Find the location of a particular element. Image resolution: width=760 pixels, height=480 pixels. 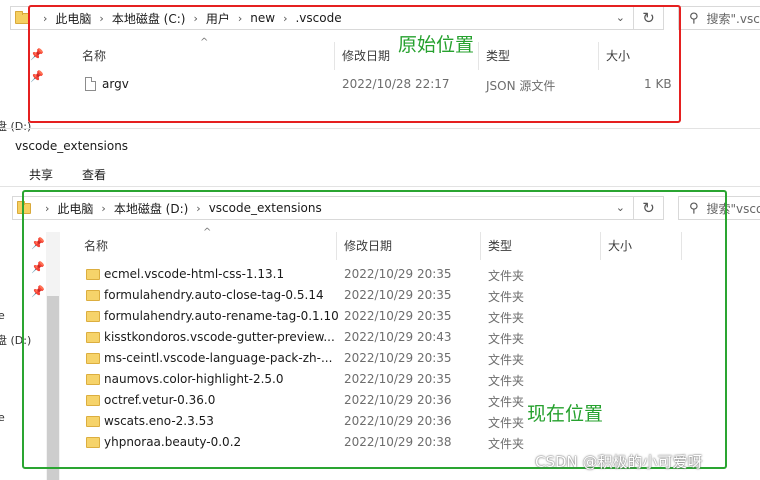

folder-icon is located at coordinates (22, 17).